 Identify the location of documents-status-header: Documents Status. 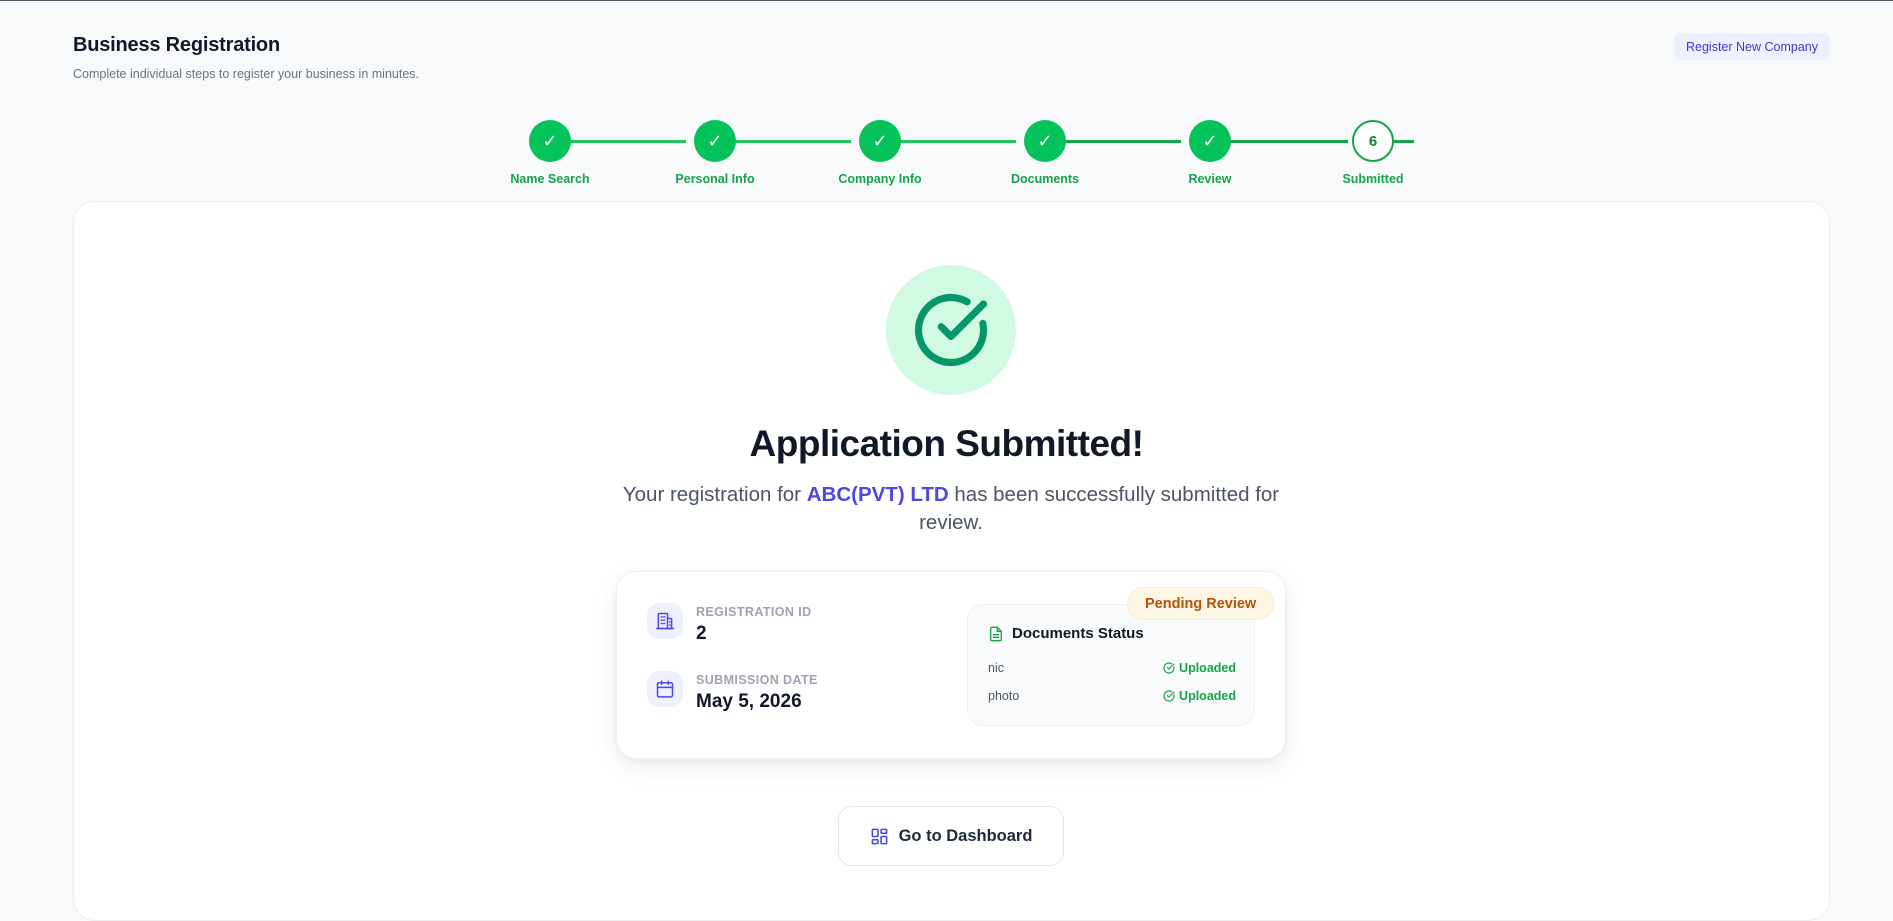
(1066, 633).